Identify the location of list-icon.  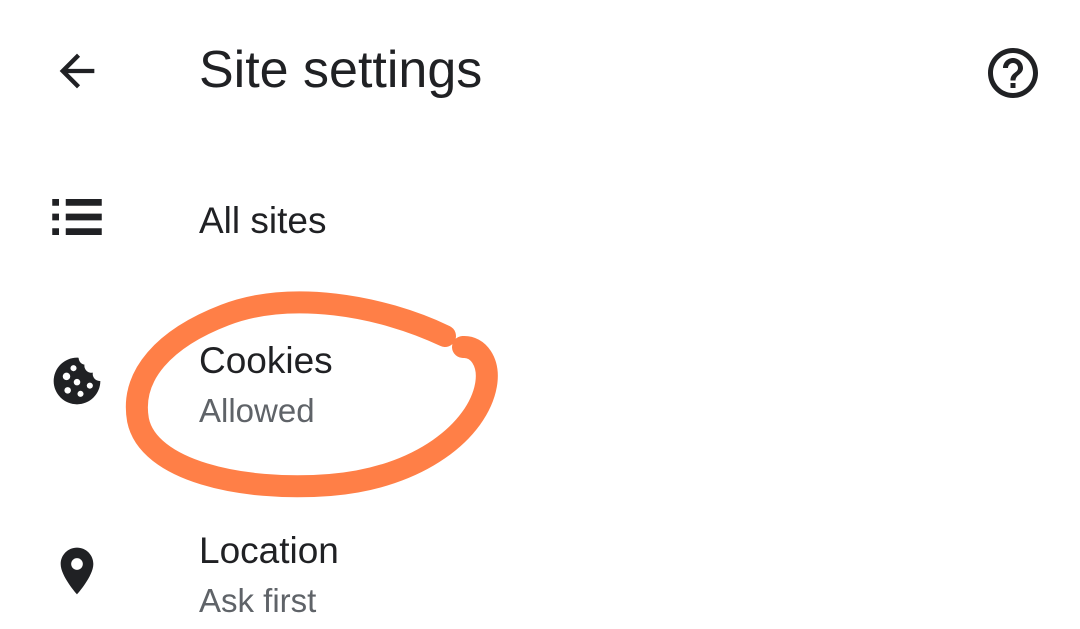
(77, 217).